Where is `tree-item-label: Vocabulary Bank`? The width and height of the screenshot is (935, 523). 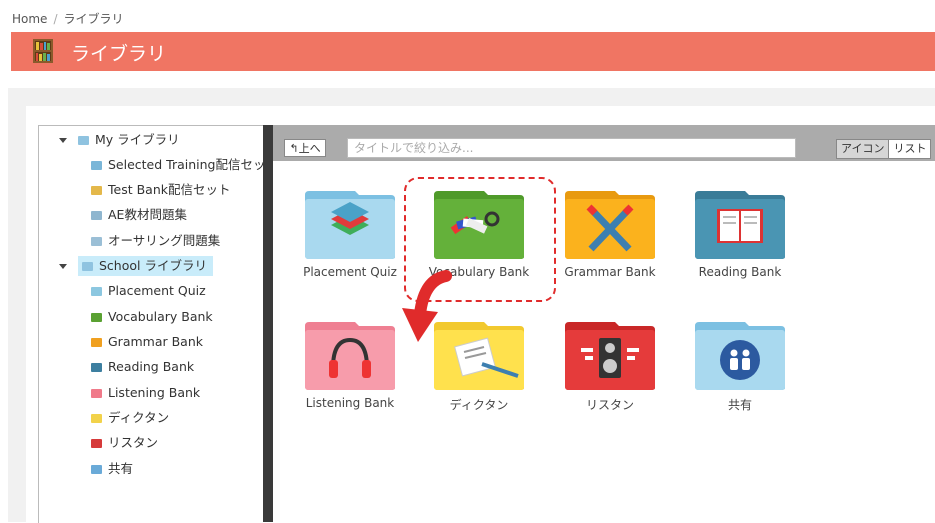
tree-item-label: Vocabulary Bank is located at coordinates (160, 316).